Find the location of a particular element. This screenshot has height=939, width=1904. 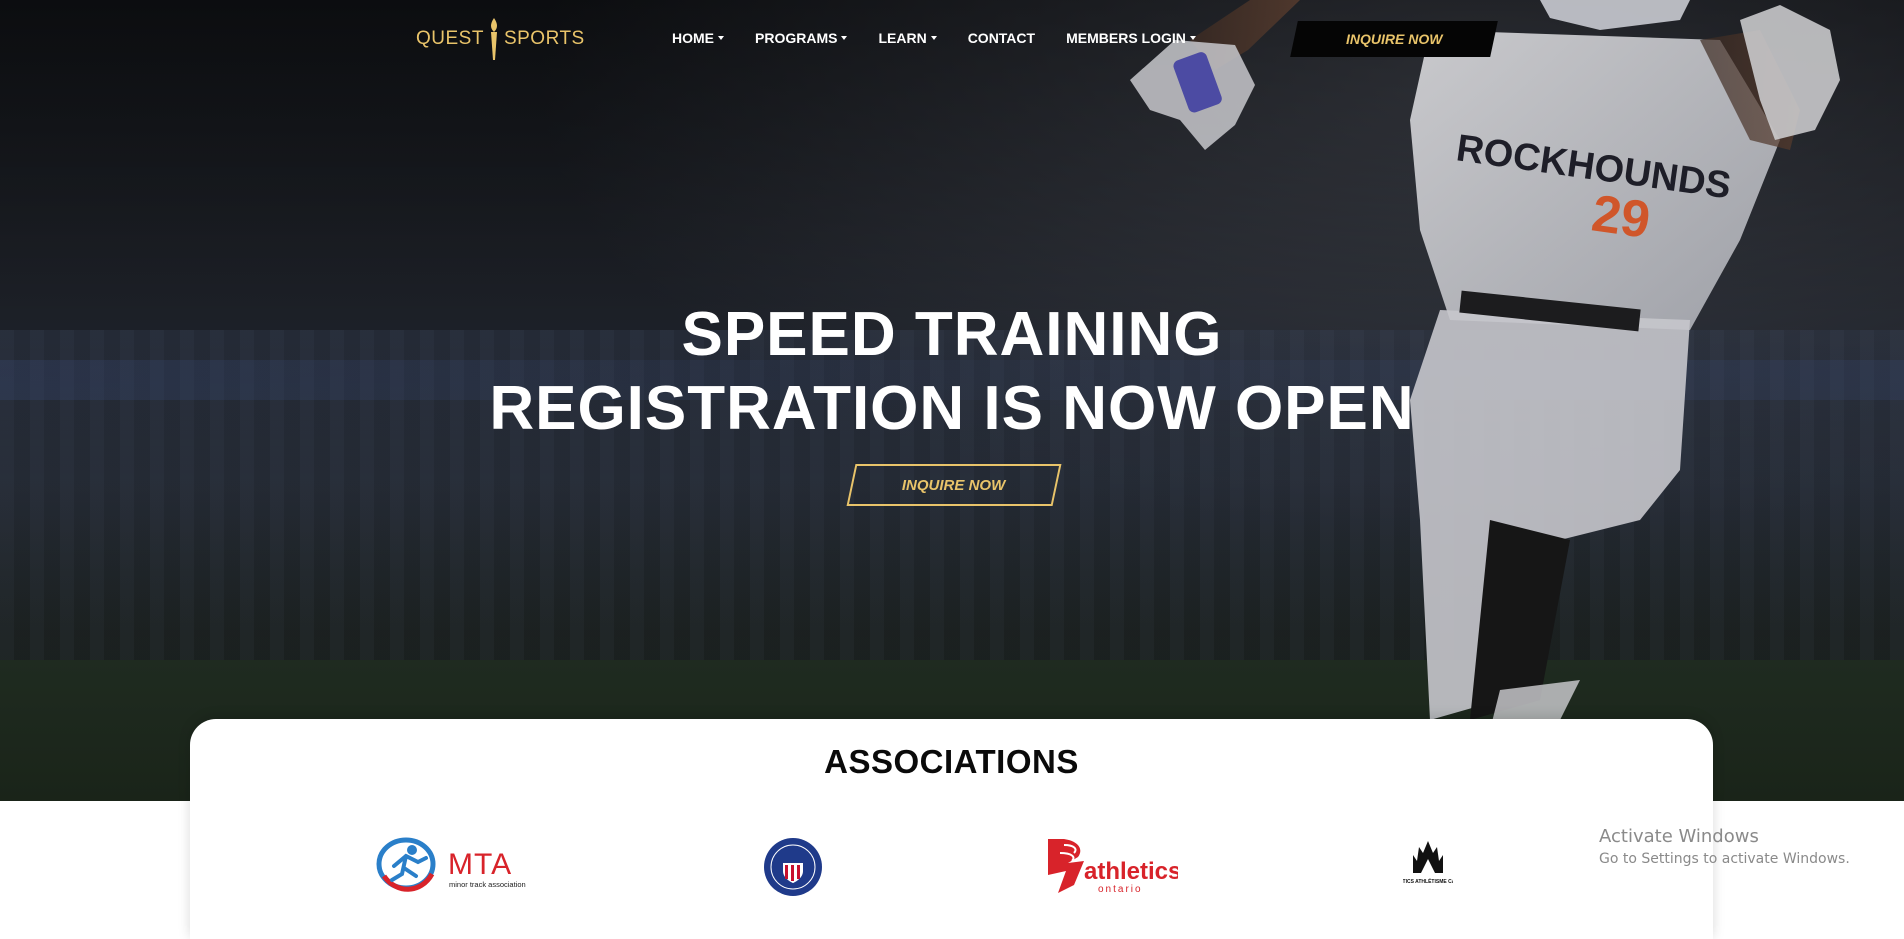

logo-text-quest: QUEST is located at coordinates (450, 38).